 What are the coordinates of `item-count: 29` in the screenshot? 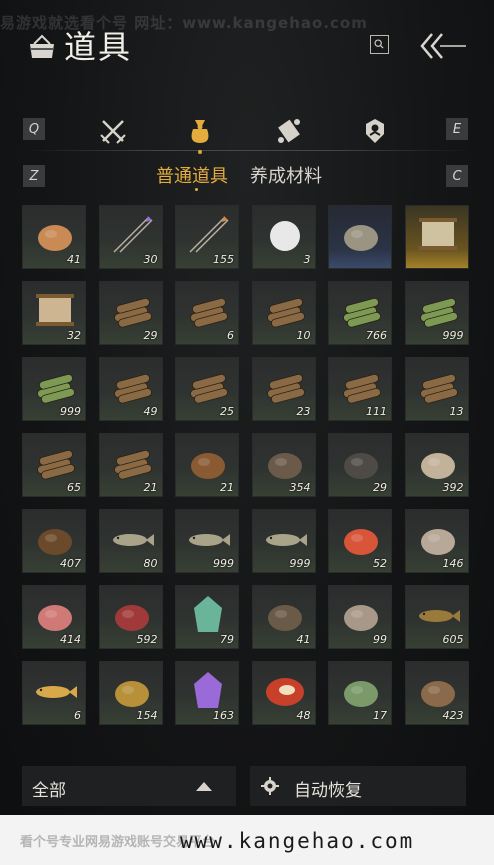 It's located at (380, 487).